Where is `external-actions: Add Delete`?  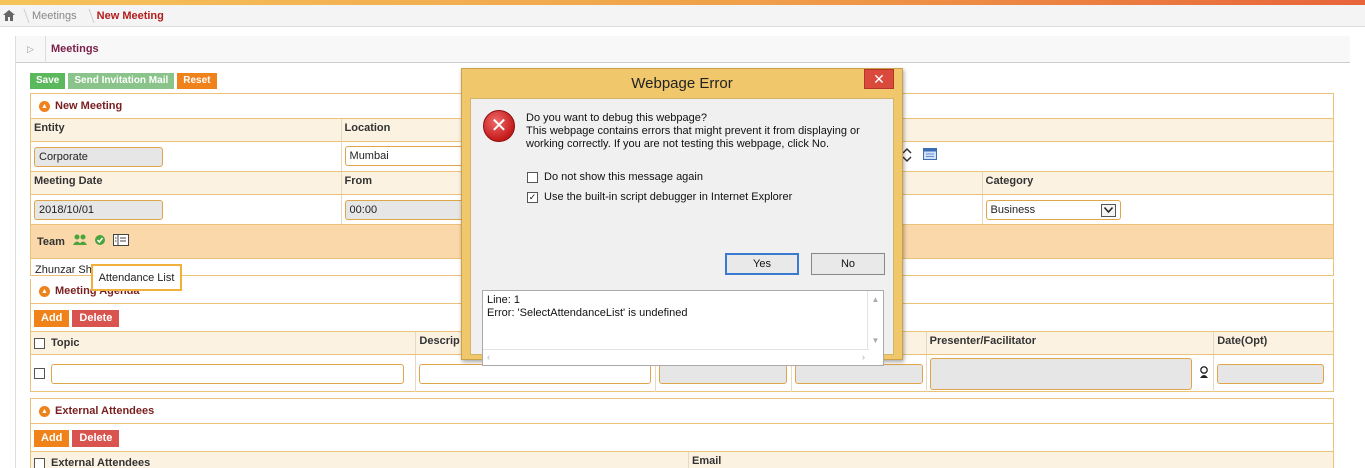 external-actions: Add Delete is located at coordinates (682, 437).